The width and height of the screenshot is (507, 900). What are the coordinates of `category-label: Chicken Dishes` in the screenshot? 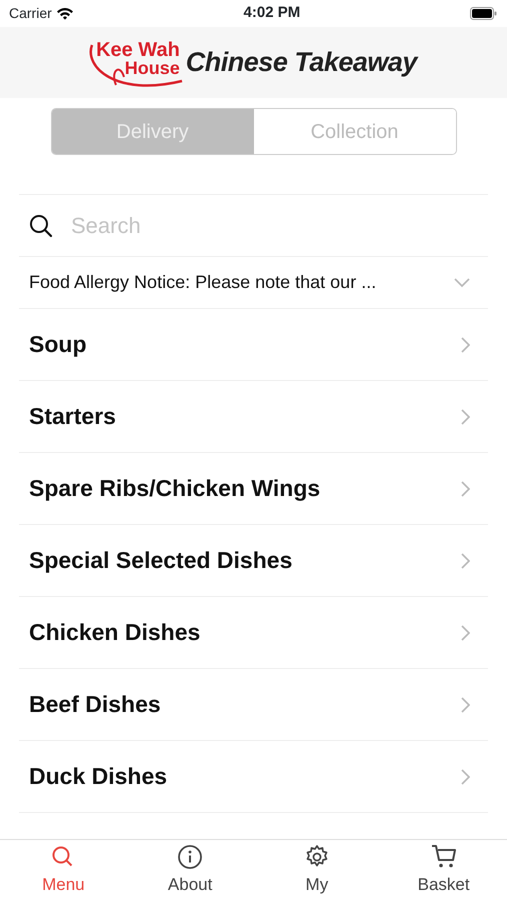 It's located at (114, 633).